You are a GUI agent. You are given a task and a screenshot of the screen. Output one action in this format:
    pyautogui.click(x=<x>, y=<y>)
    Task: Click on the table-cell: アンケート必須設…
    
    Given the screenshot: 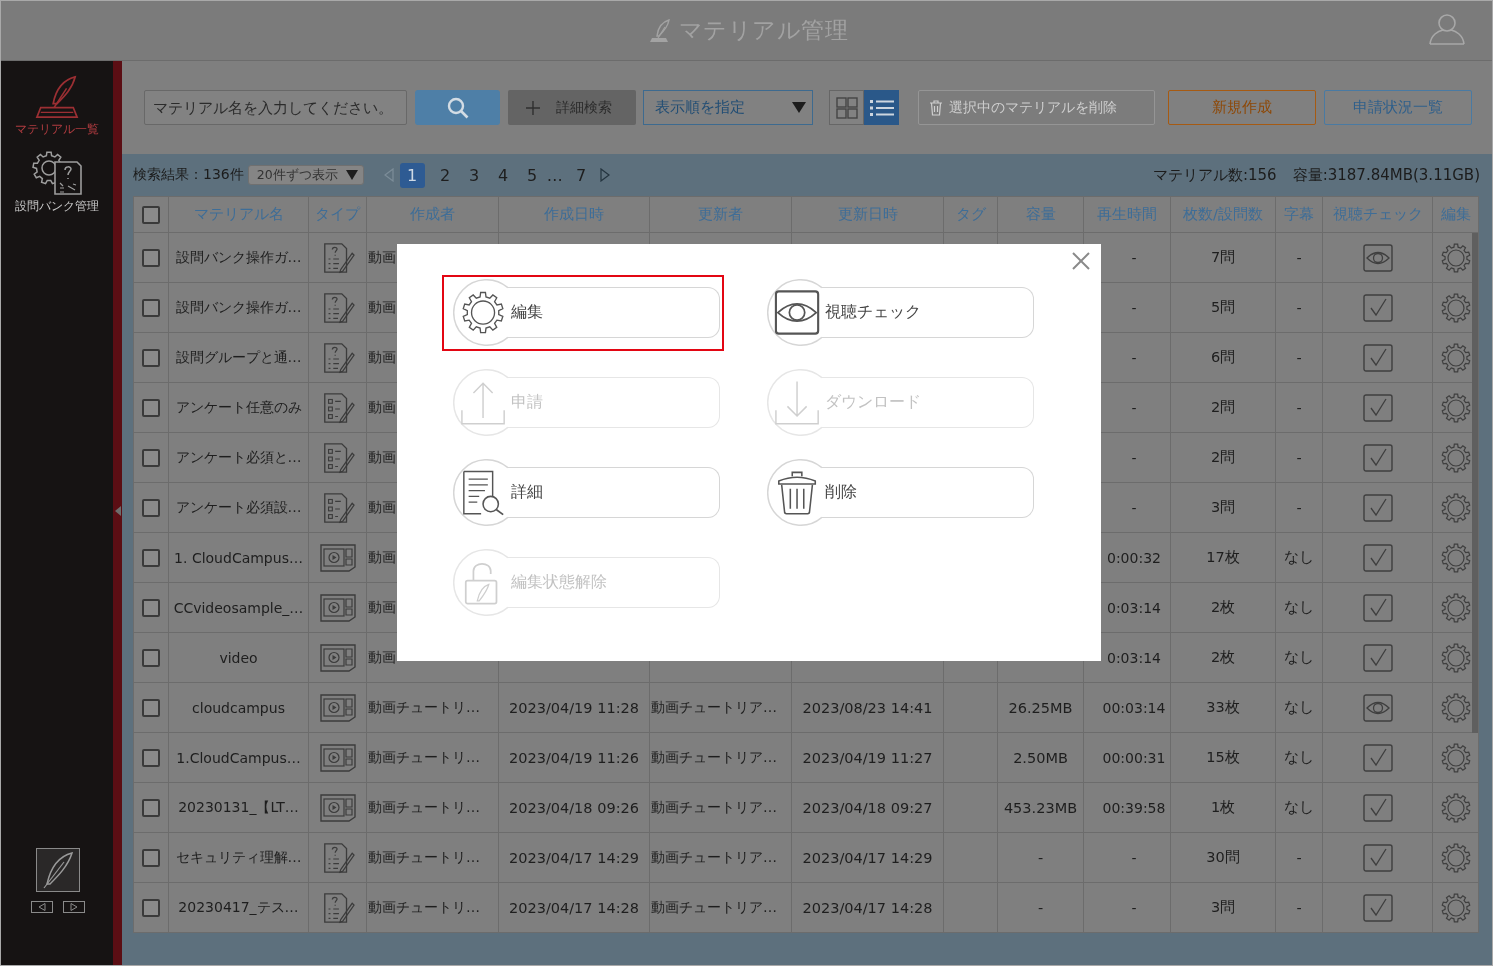 What is the action you would take?
    pyautogui.click(x=238, y=507)
    